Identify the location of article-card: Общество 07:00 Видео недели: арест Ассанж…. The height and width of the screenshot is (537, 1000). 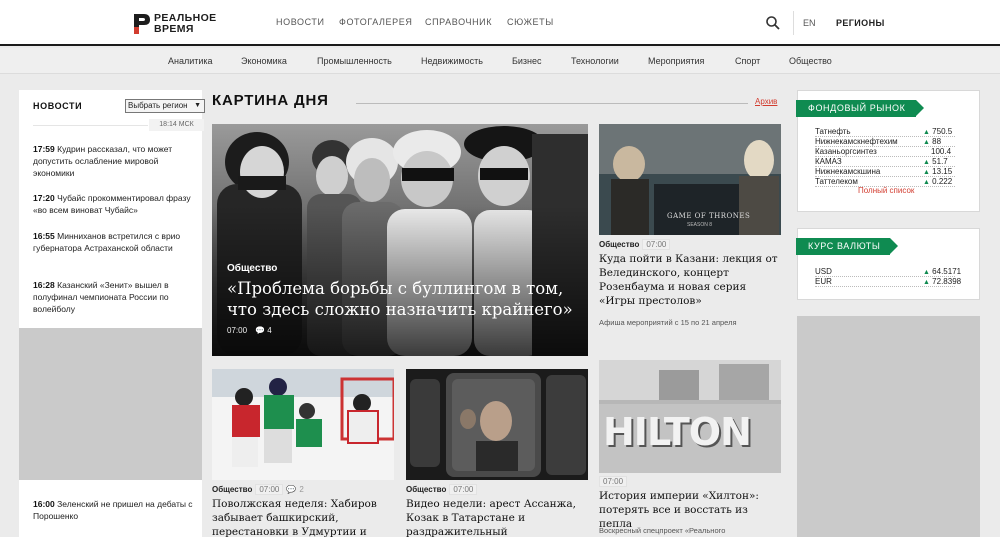
(497, 453).